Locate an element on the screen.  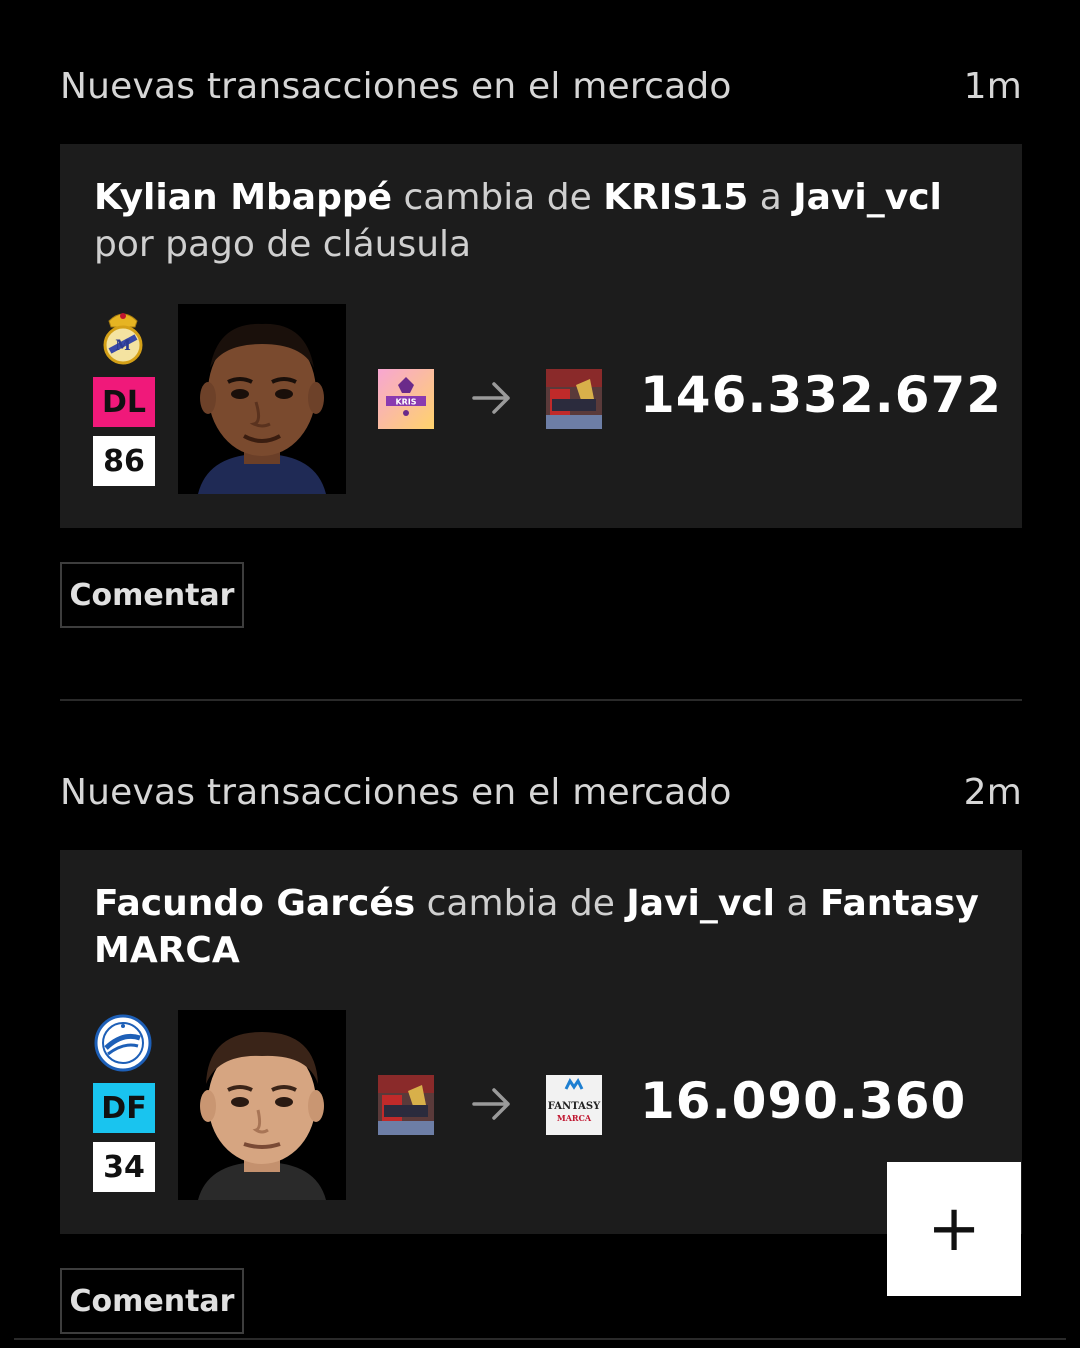
post-header: Nuevas transacciones en el mercado 1m is located at coordinates (541, 86).